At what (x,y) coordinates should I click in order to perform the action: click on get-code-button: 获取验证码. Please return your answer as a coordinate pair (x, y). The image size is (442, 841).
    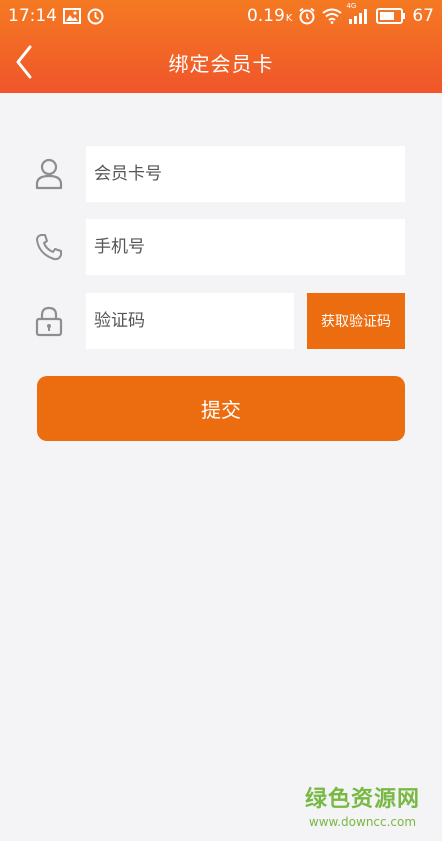
    Looking at the image, I should click on (356, 321).